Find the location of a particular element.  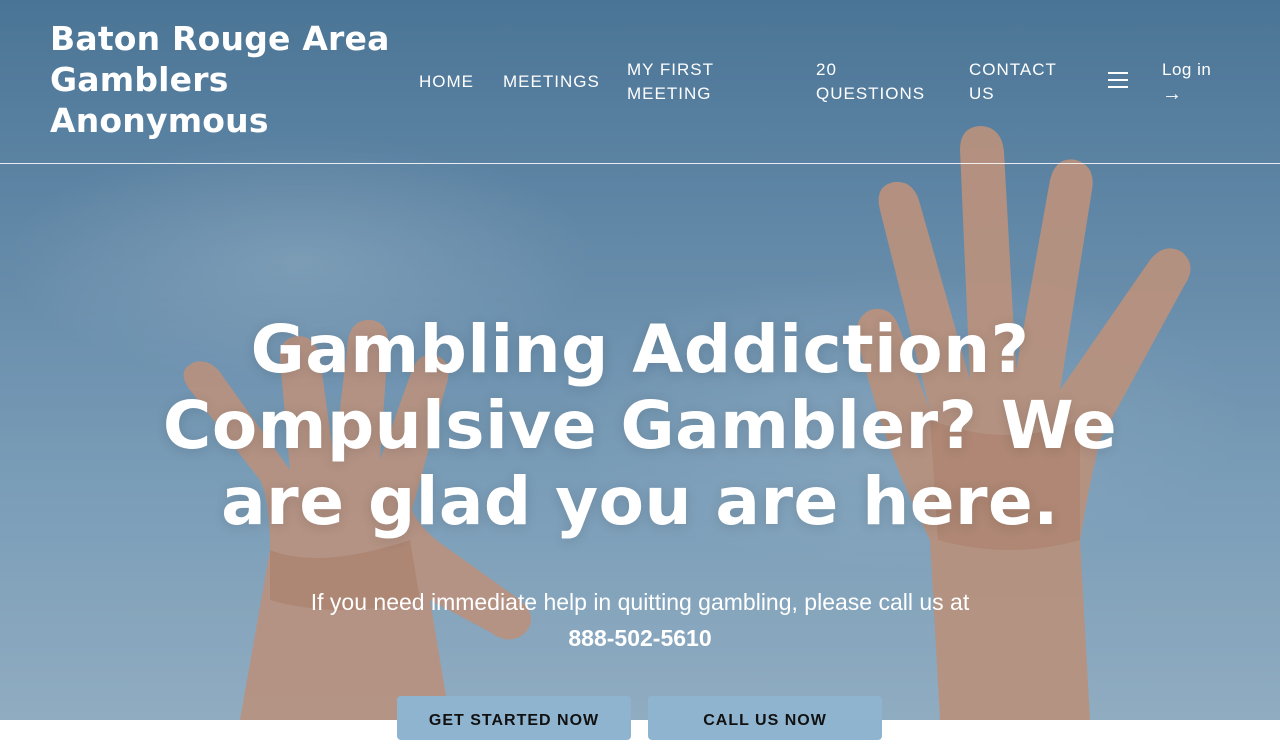

hero-phone: 888-502-5610 is located at coordinates (640, 638).